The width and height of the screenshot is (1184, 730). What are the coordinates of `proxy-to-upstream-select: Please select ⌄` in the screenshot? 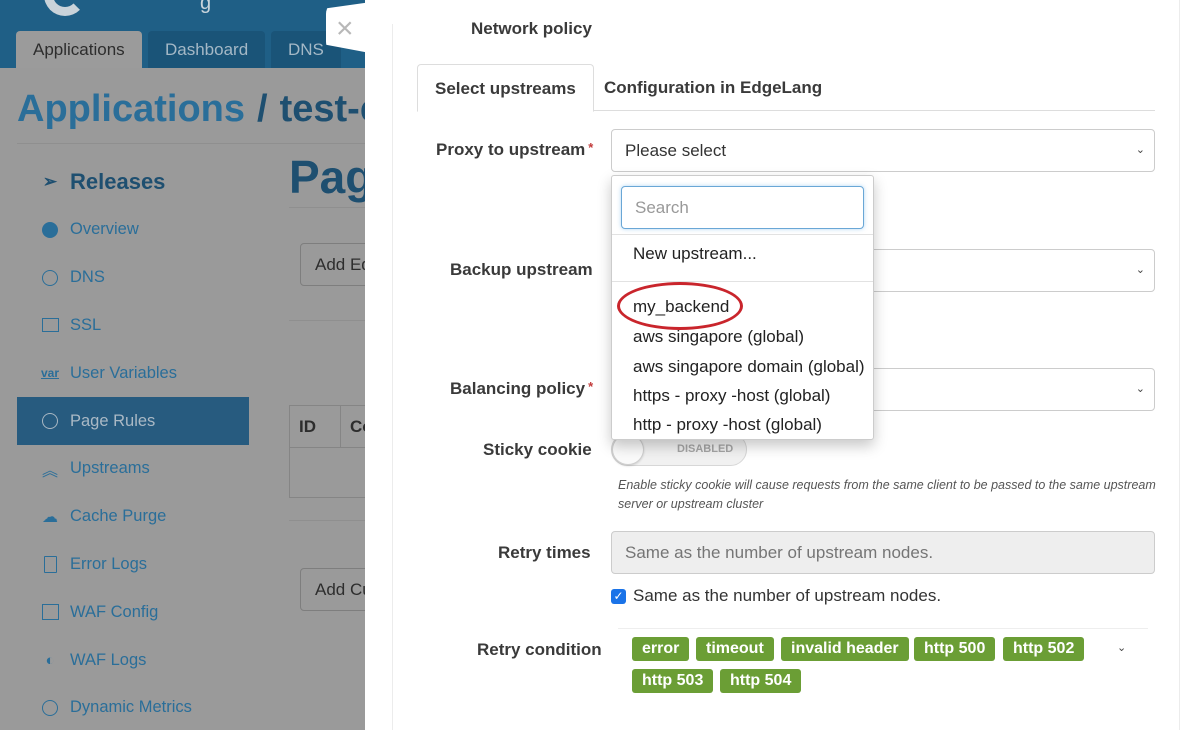 It's located at (883, 150).